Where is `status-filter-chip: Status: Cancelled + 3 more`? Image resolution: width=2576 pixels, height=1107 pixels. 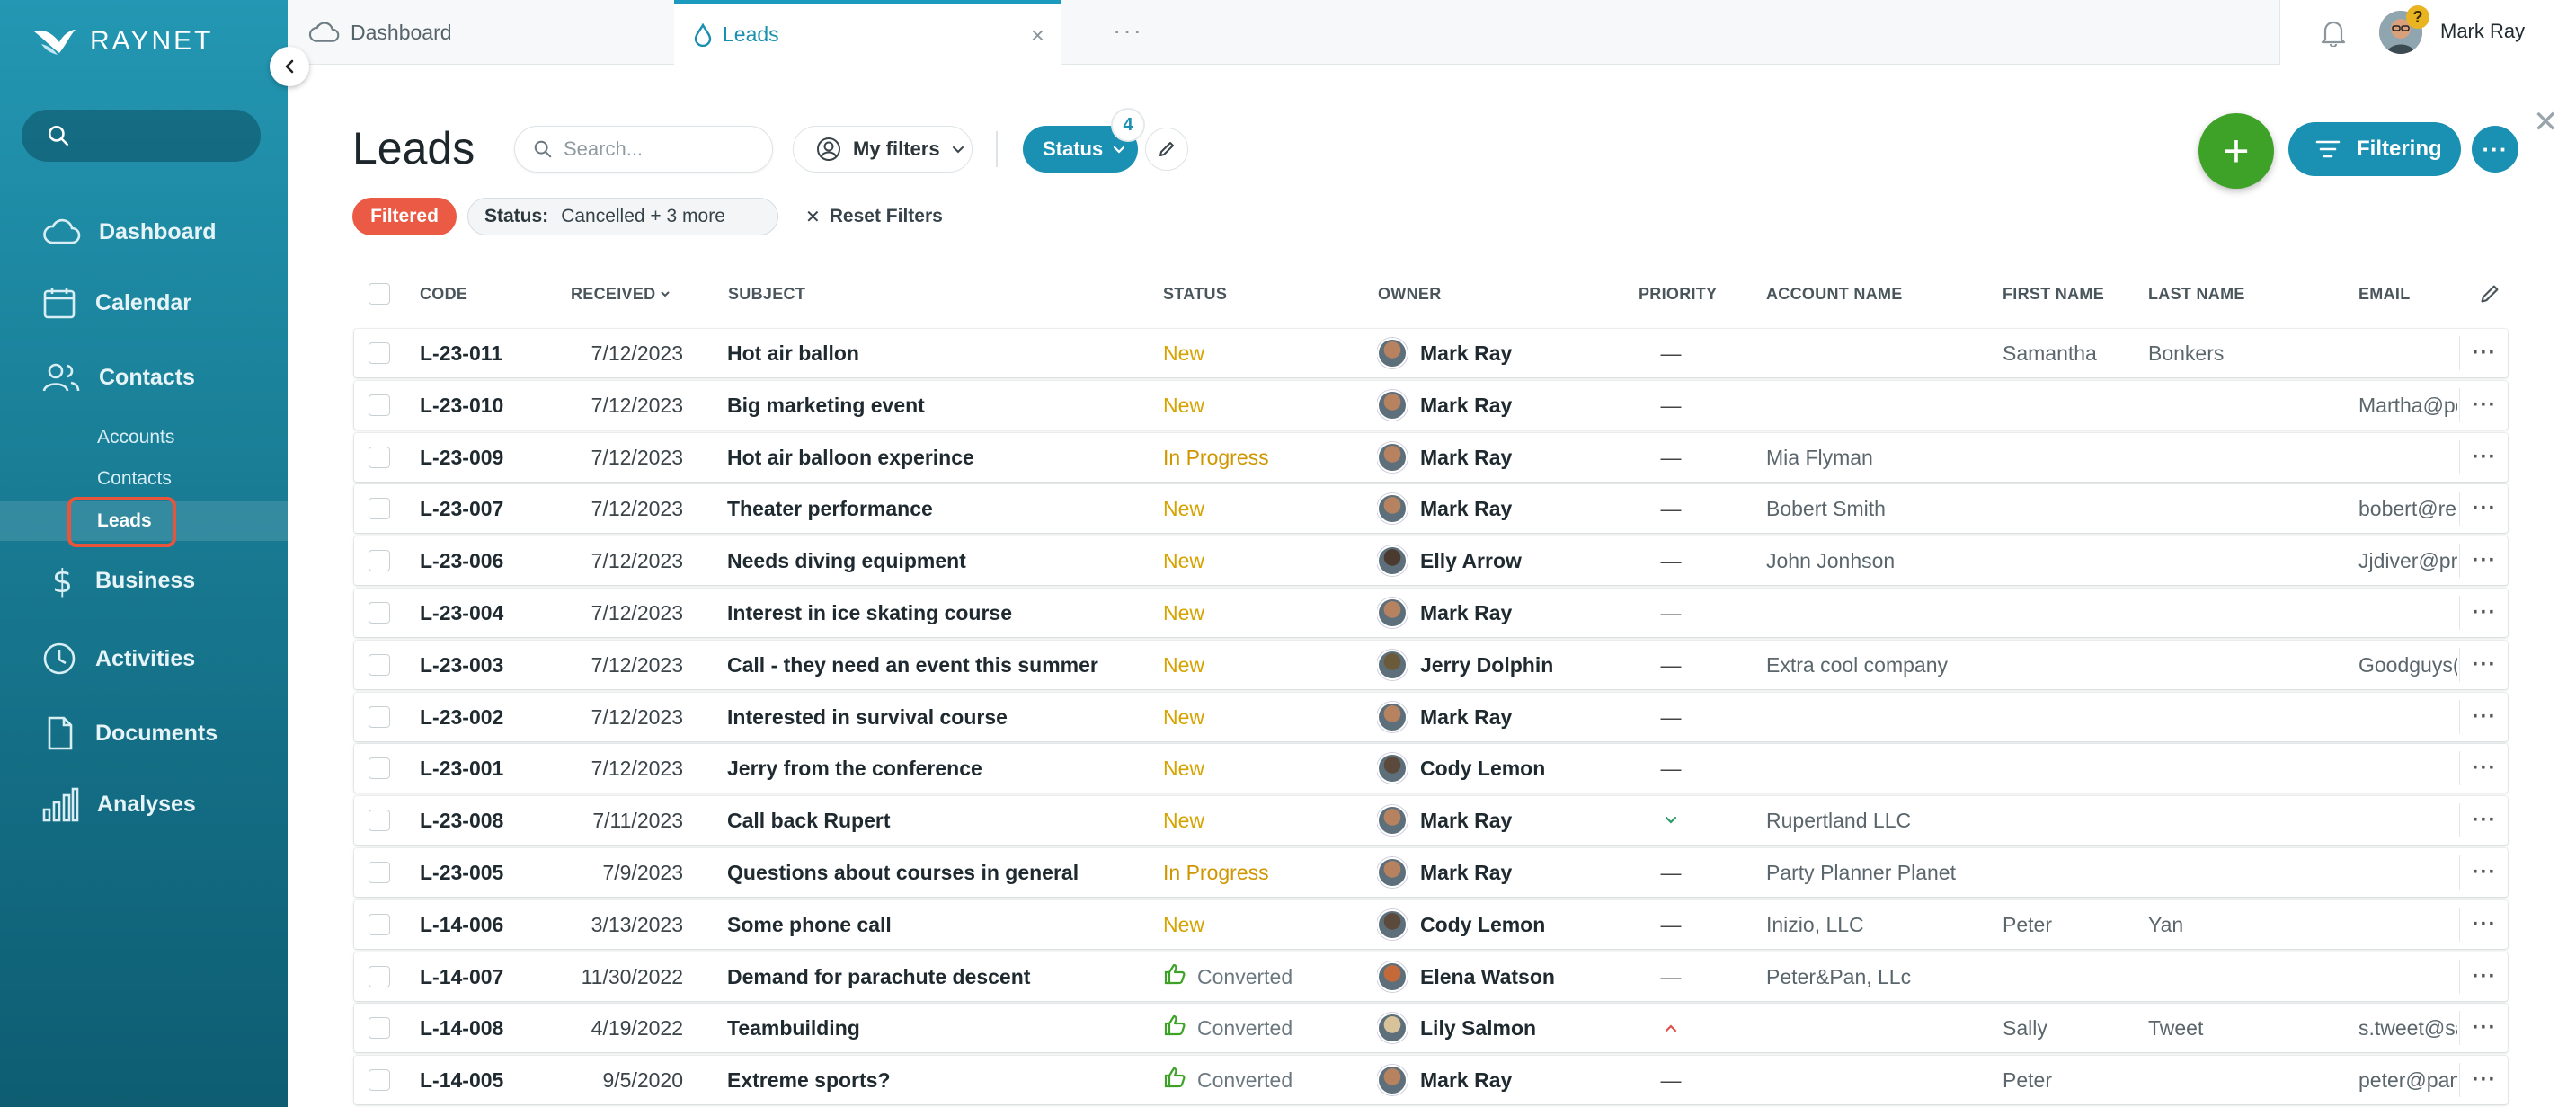 status-filter-chip: Status: Cancelled + 3 more is located at coordinates (622, 216).